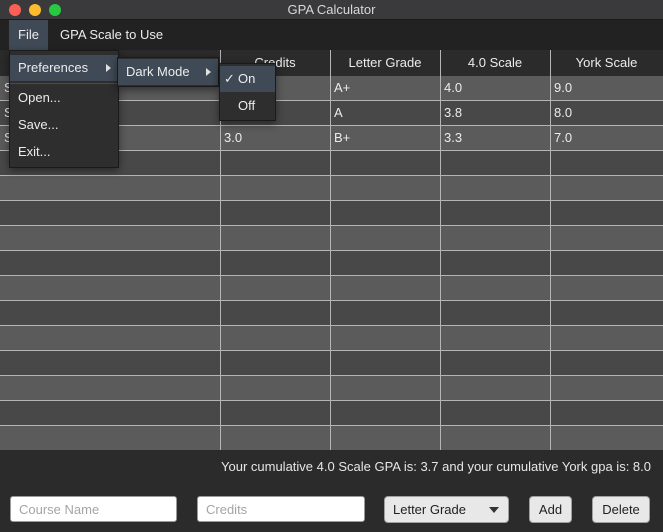 This screenshot has height=532, width=663. I want to click on cell-letter-grade: B+, so click(340, 138).